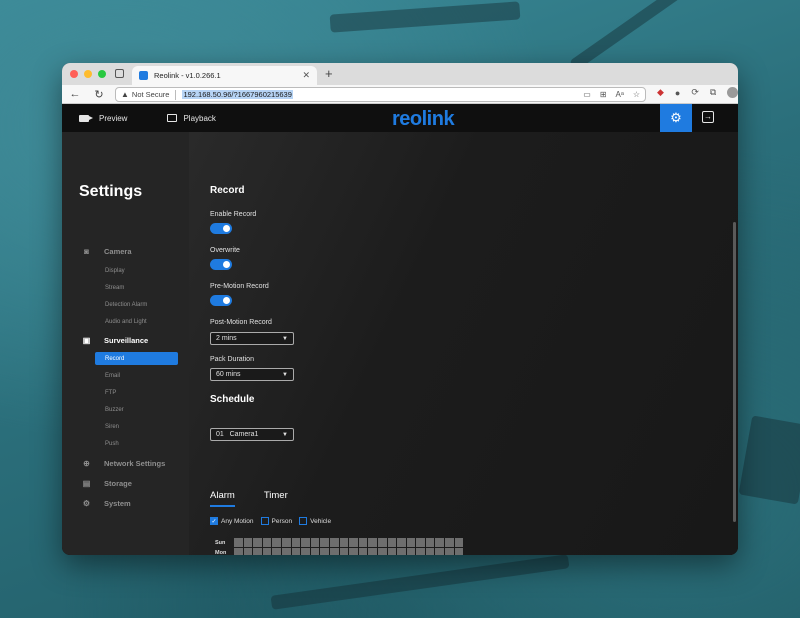 This screenshot has height=618, width=800. What do you see at coordinates (708, 117) in the screenshot?
I see `logout-button: →` at bounding box center [708, 117].